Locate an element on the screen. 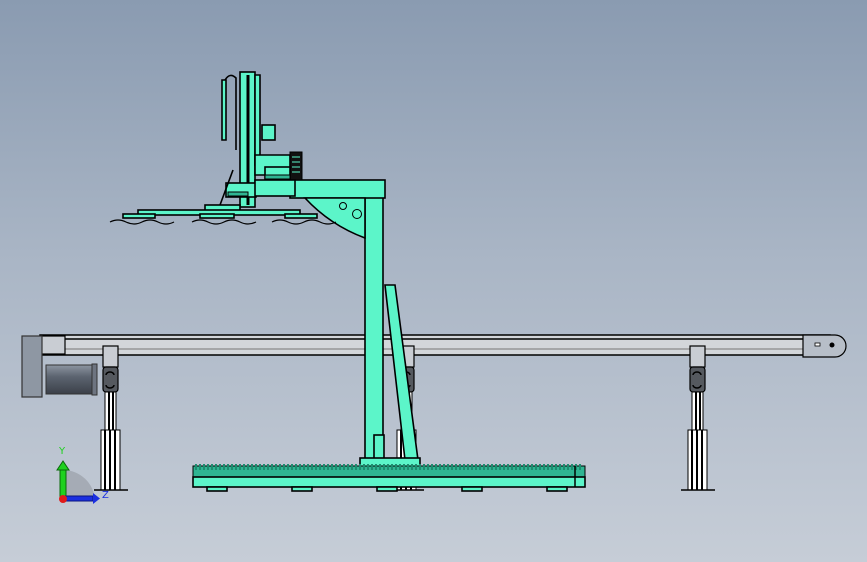  belt-conveyor is located at coordinates (443, 346).